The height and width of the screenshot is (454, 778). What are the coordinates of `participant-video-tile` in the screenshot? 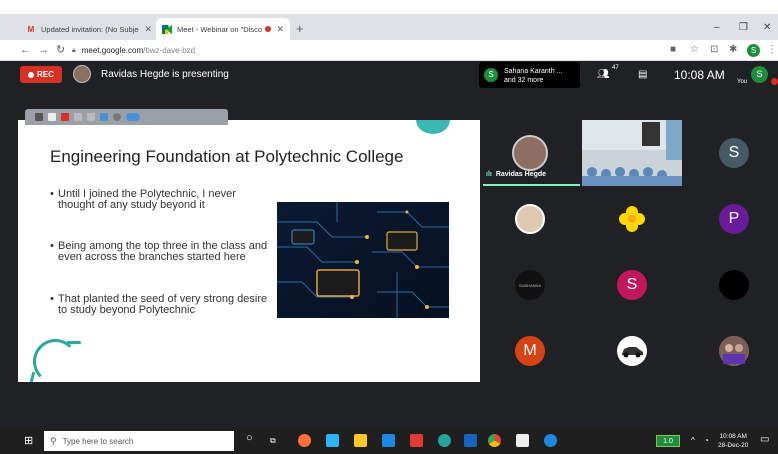 It's located at (632, 153).